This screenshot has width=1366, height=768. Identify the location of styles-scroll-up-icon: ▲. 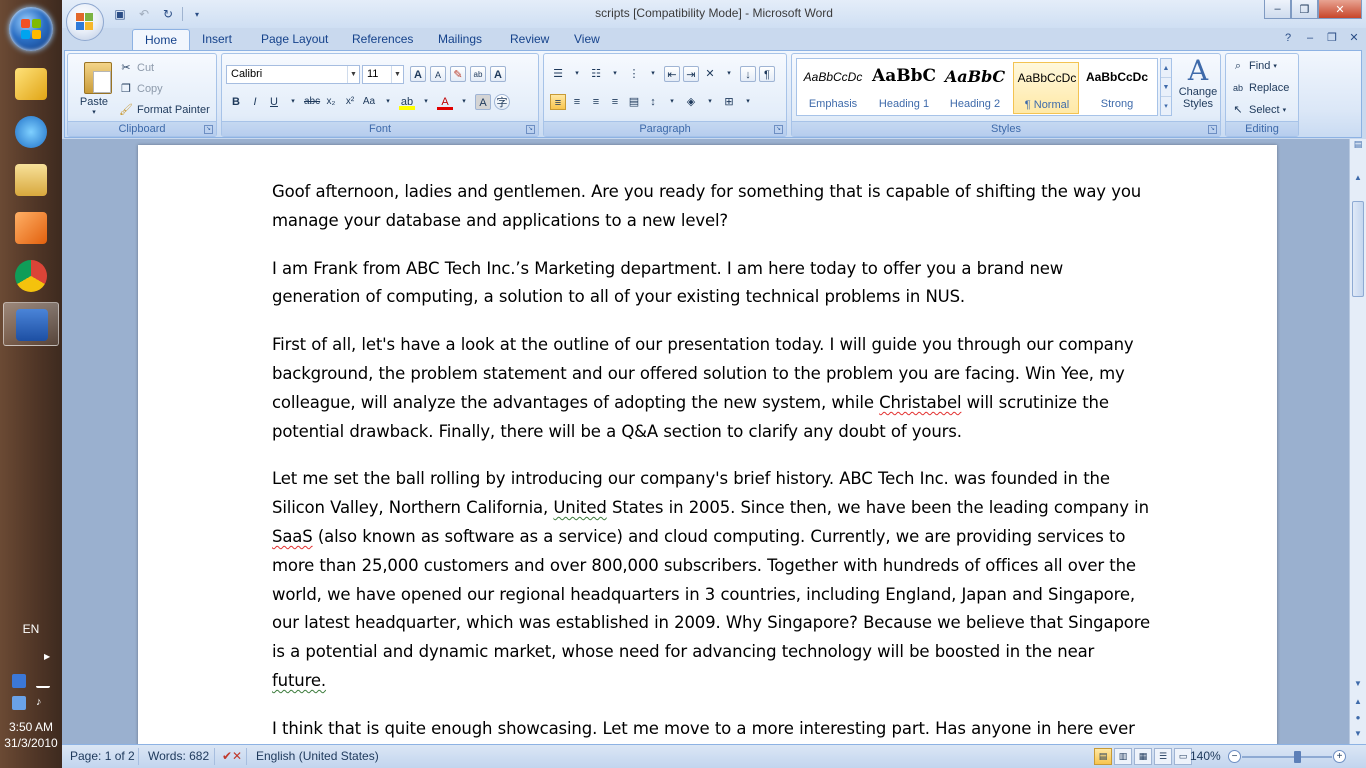
(1166, 68).